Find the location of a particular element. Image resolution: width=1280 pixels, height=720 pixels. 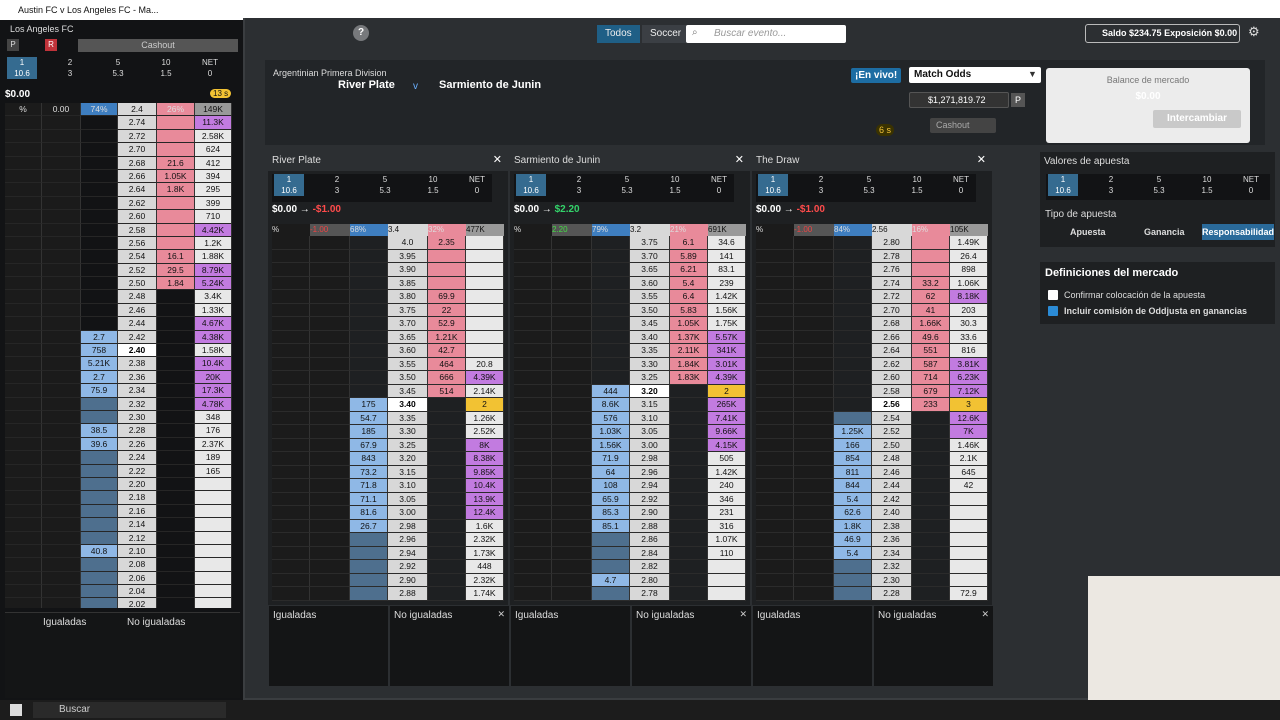

back-cell: 73.2 is located at coordinates (369, 472).